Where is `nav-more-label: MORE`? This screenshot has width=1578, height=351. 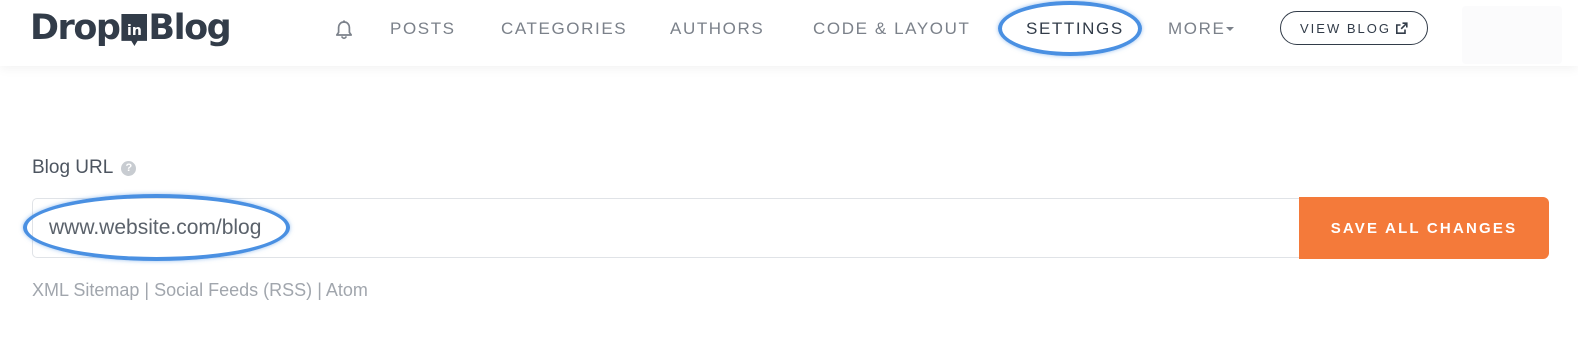
nav-more-label: MORE is located at coordinates (1197, 28).